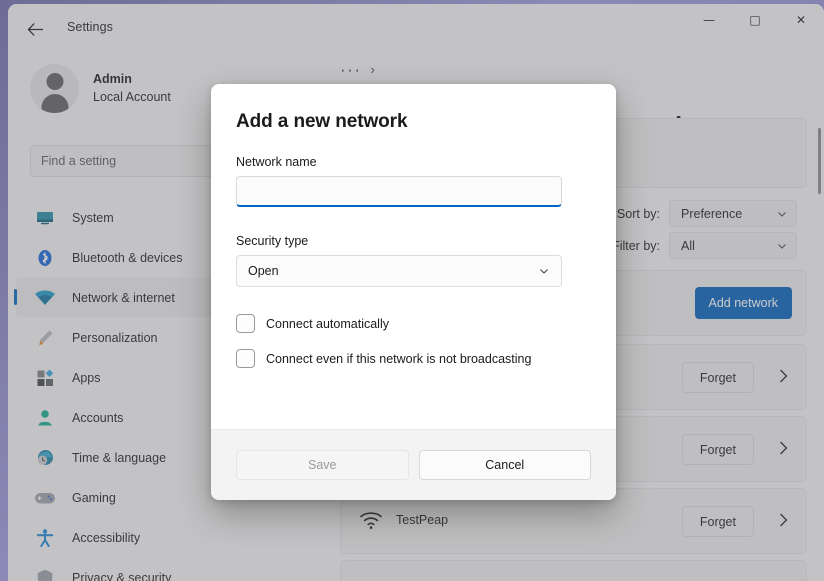 The image size is (824, 581). I want to click on close-button: ✕, so click(801, 20).